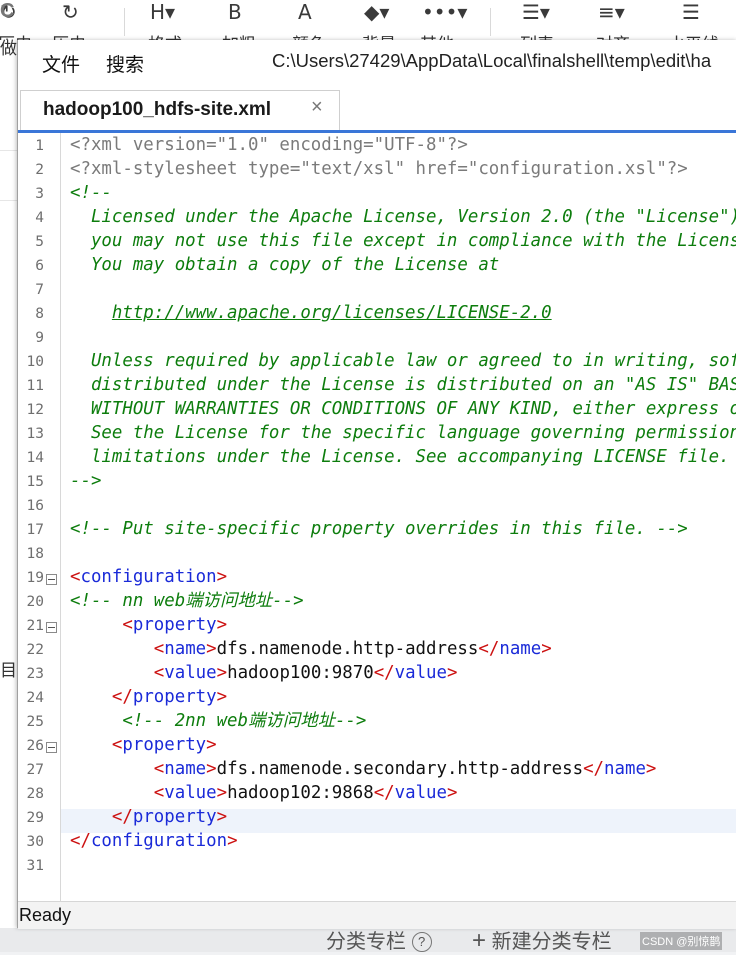 This screenshot has width=736, height=955. I want to click on menu-search: 搜索, so click(125, 63).